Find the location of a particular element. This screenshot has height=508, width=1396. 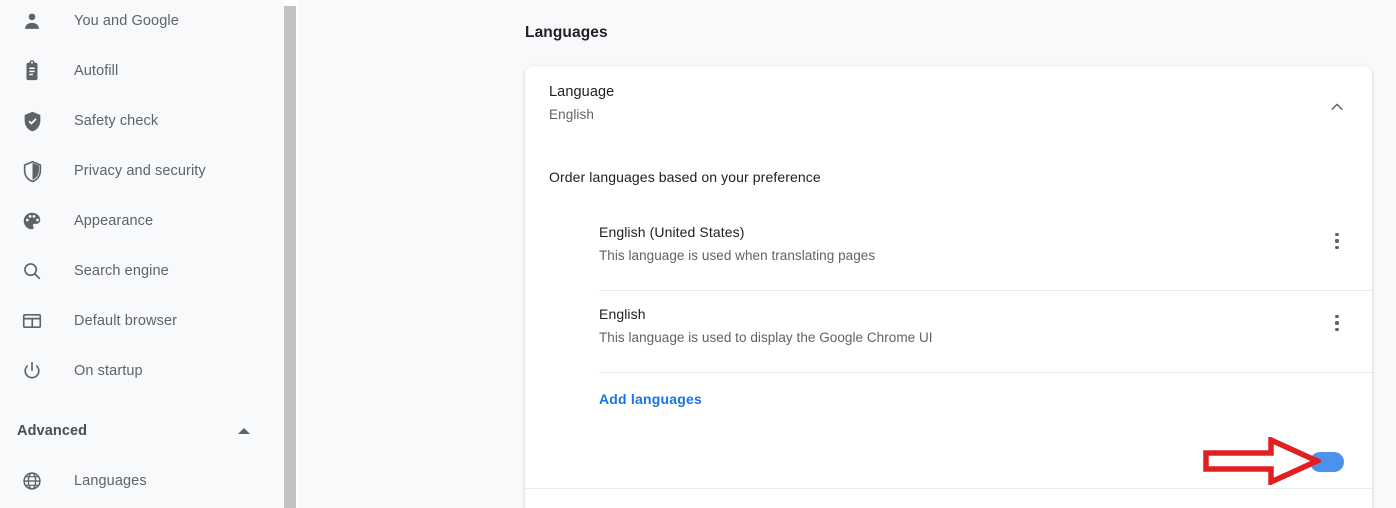

sidebar-item-default-browser: Default browser is located at coordinates (142, 321).